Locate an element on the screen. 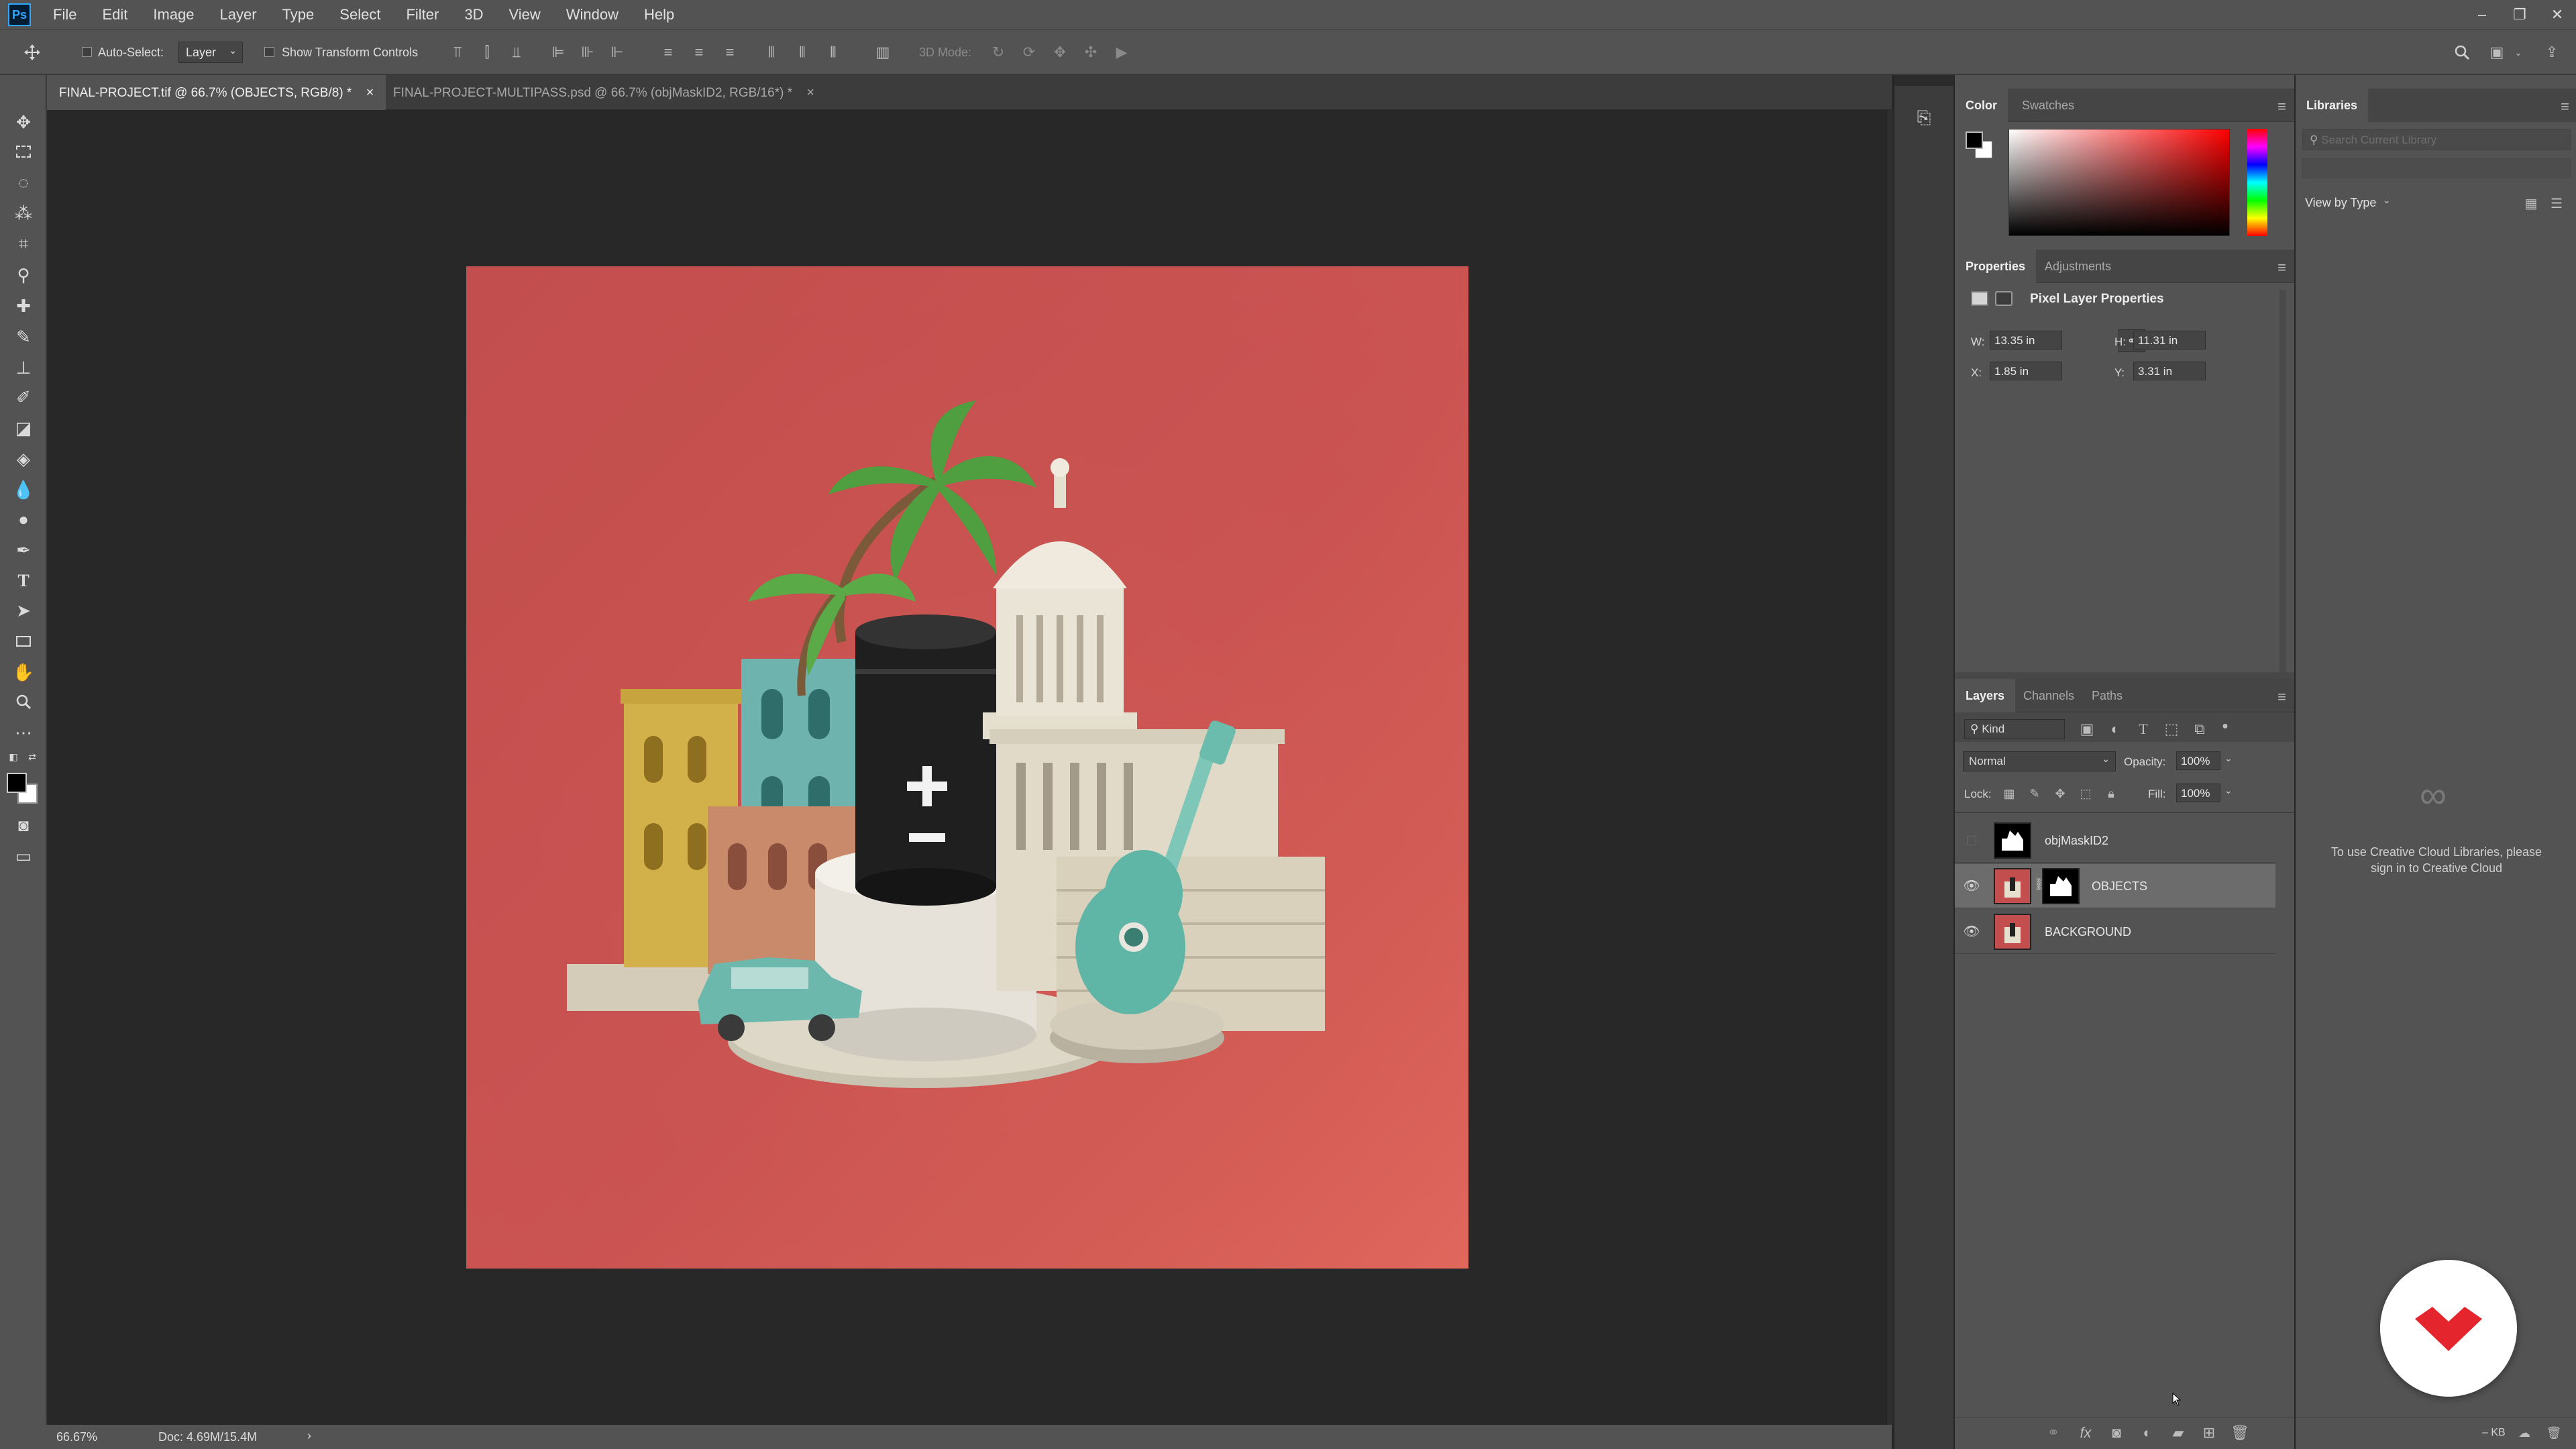  tab-adjustments: Adjustments is located at coordinates (2078, 266).